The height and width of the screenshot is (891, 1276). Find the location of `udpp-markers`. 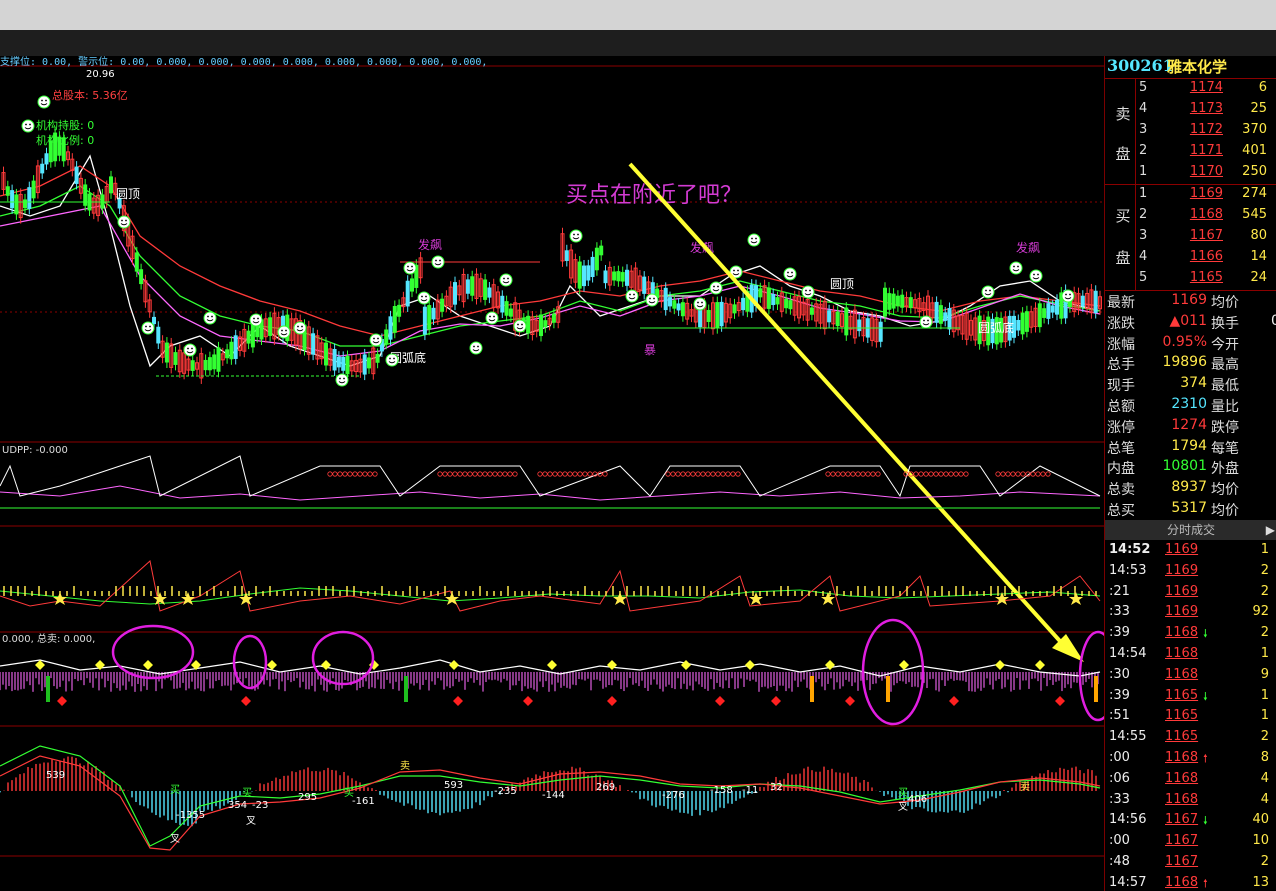

udpp-markers is located at coordinates (689, 474).